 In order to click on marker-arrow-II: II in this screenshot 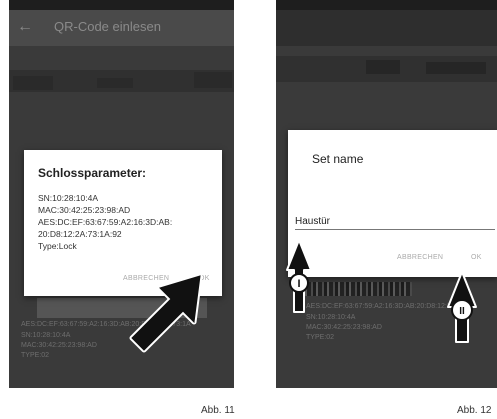, I will do `click(462, 307)`.